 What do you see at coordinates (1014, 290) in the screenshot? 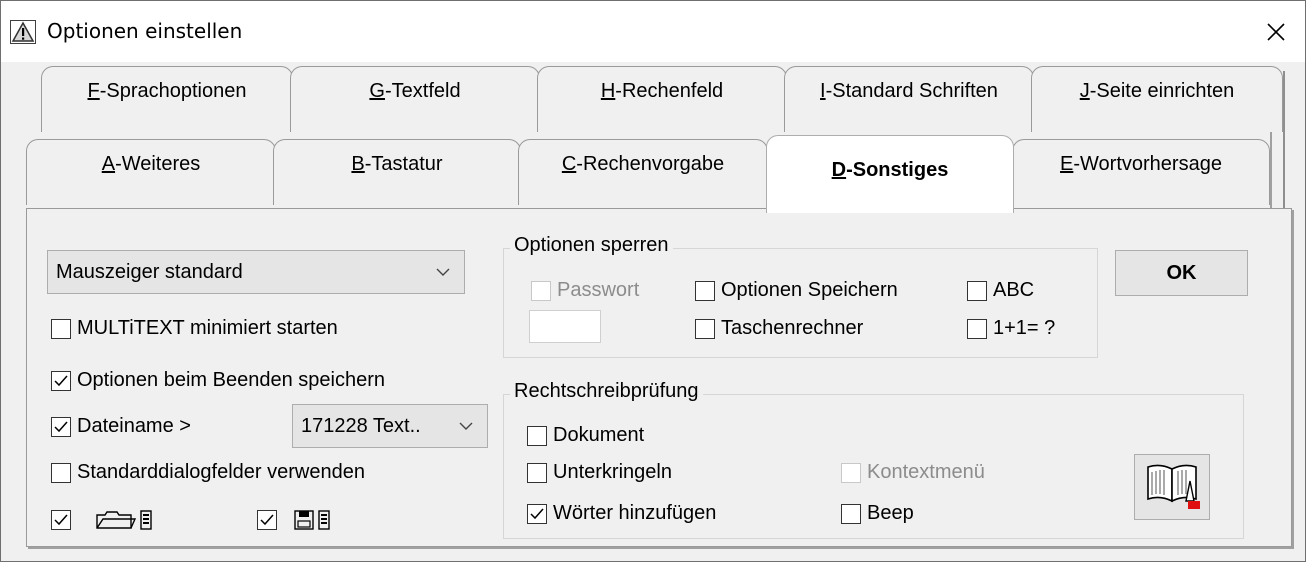
I see `checkbox-label: ABC` at bounding box center [1014, 290].